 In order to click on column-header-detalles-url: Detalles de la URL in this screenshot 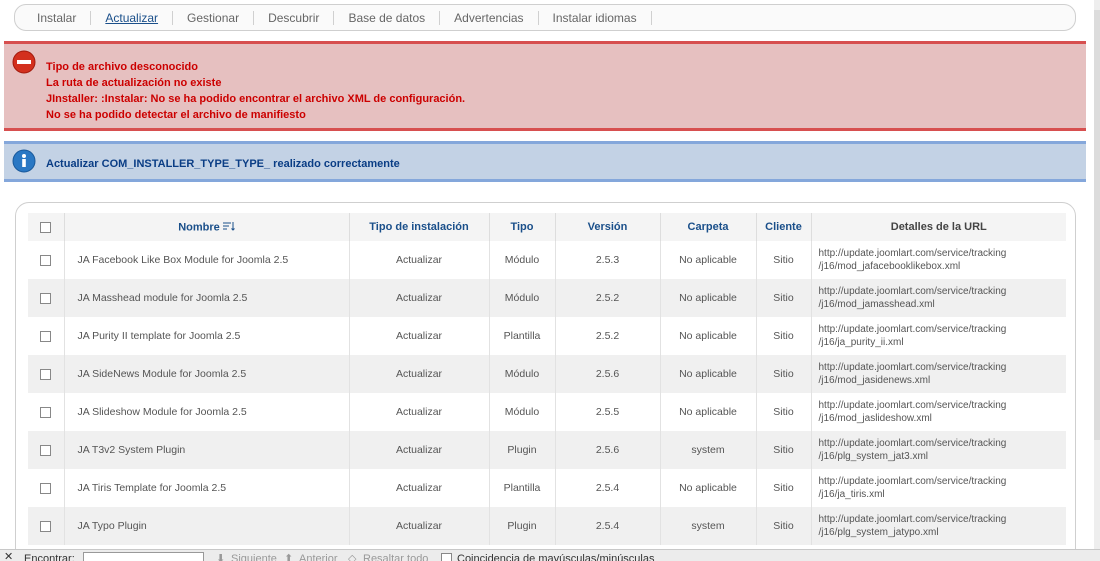, I will do `click(938, 227)`.